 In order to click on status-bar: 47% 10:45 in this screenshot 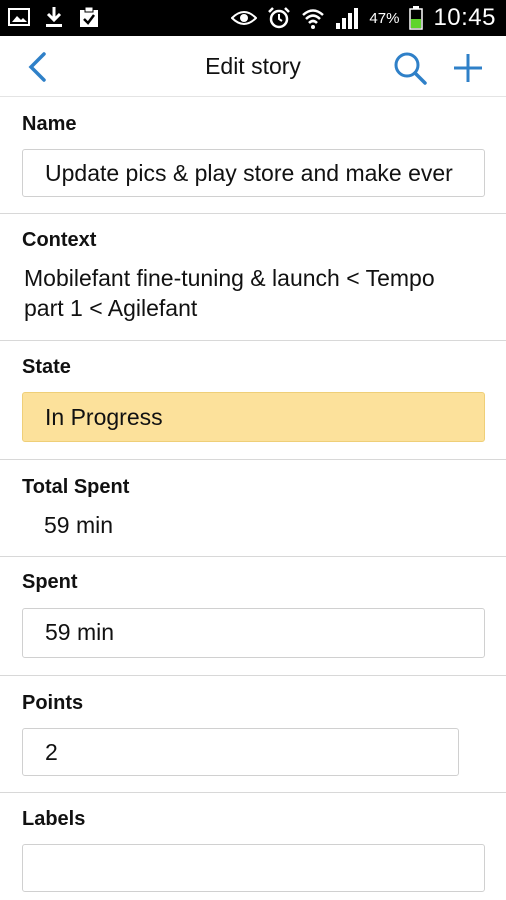, I will do `click(253, 18)`.